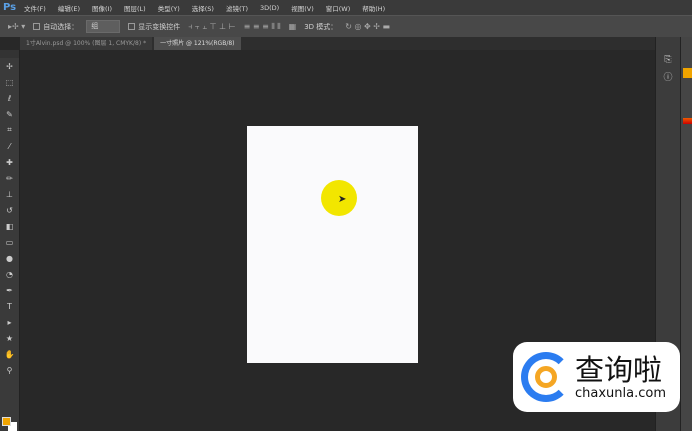  What do you see at coordinates (262, 27) in the screenshot?
I see `distribute-buttons-icon: ≡ ≡ ≡ ⫴ ⫴` at bounding box center [262, 27].